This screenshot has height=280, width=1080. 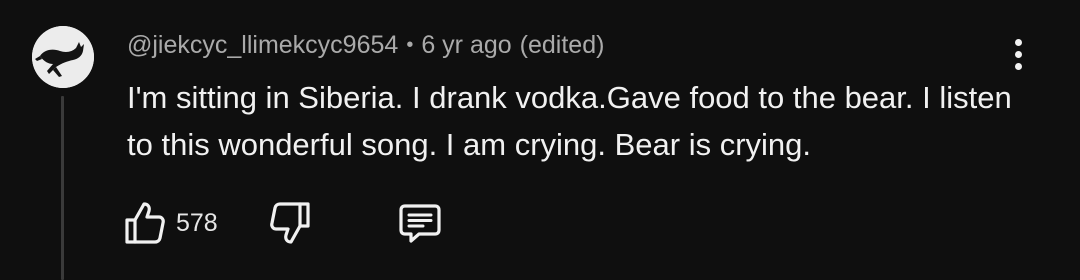 I want to click on edited-label: (edited), so click(x=562, y=44).